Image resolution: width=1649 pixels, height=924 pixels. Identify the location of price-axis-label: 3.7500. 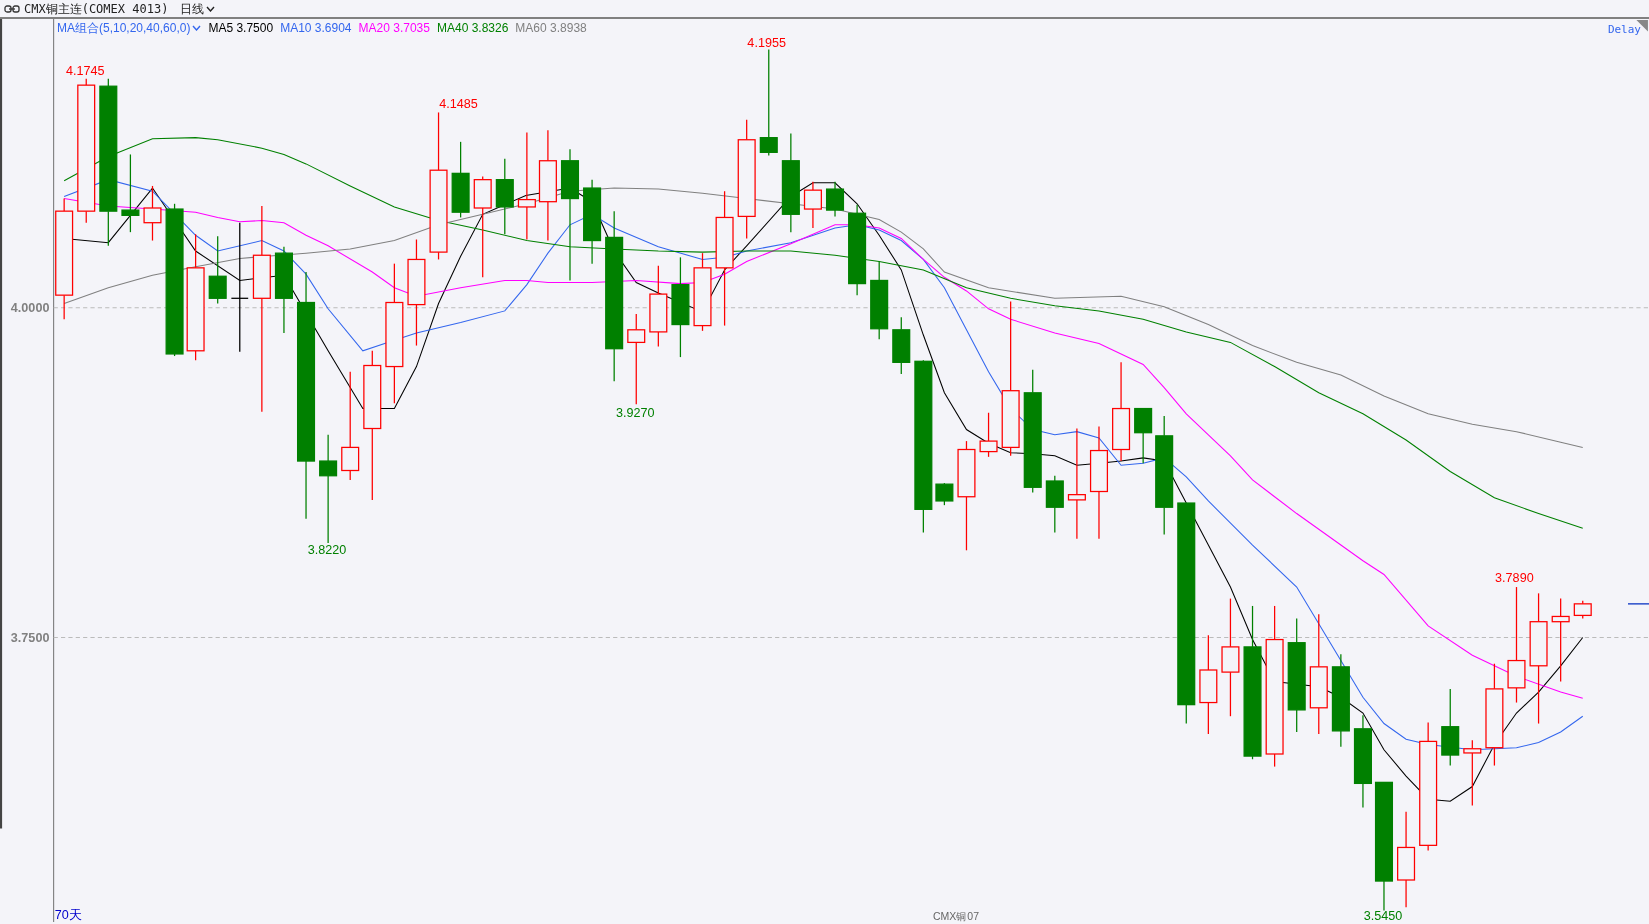
(30, 637).